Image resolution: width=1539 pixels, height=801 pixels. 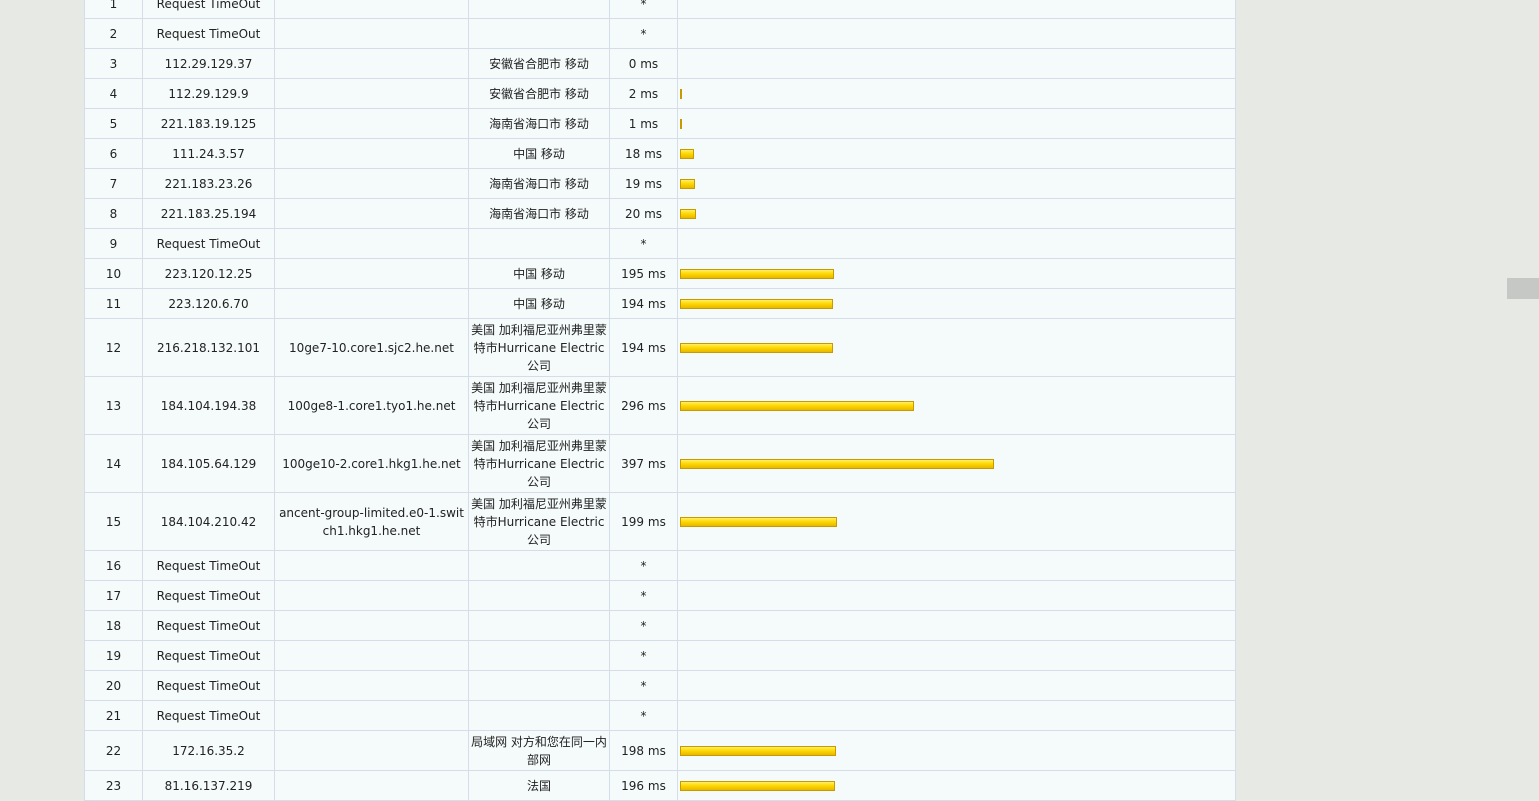 I want to click on hop-number-cell: 2, so click(x=113, y=33).